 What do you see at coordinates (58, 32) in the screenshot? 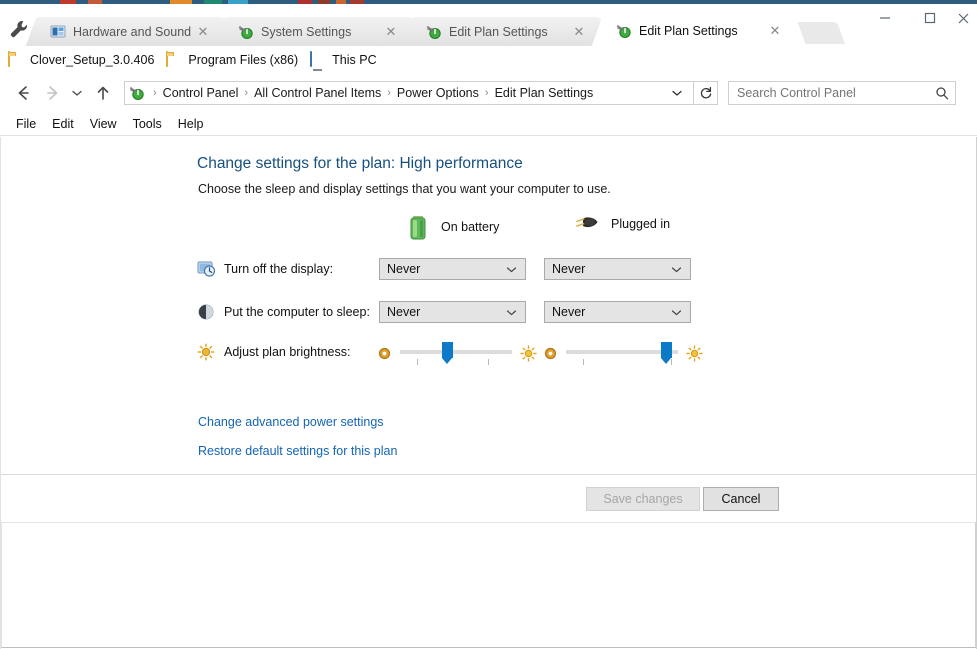
I see `control-panel-icon` at bounding box center [58, 32].